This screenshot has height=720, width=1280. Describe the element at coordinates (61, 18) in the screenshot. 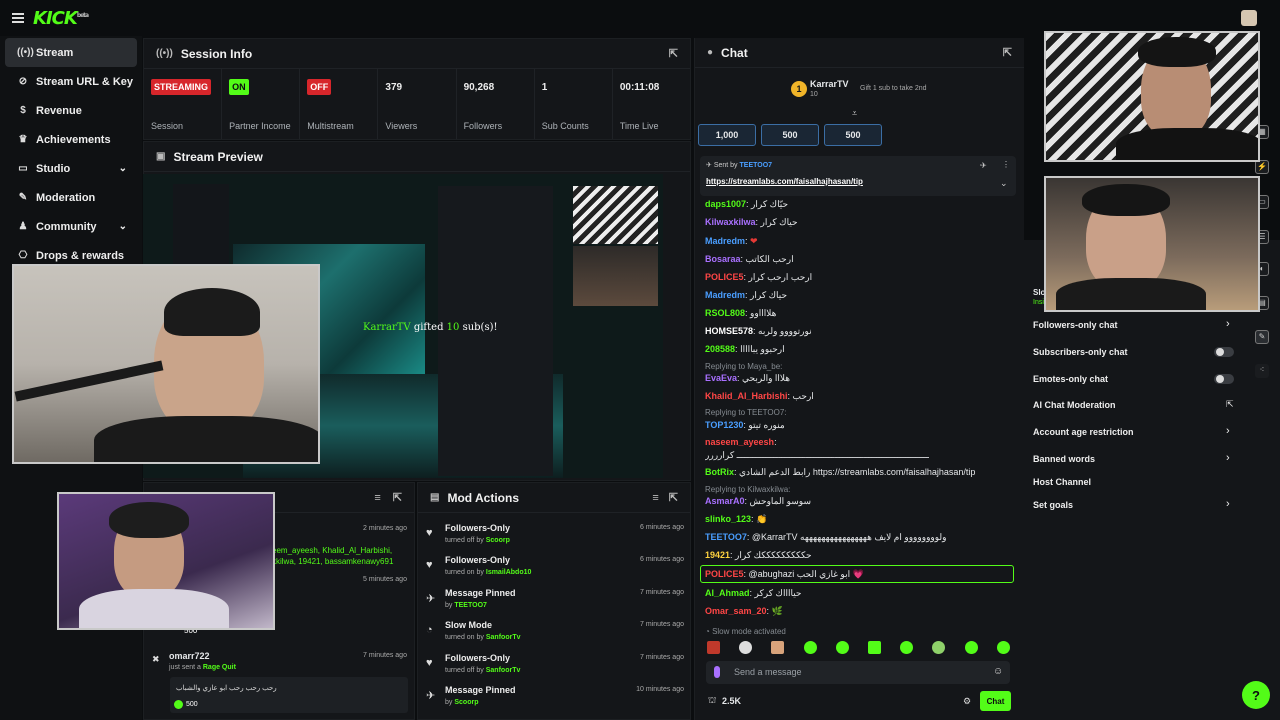

I see `kick-logo: KICKbeta` at that location.